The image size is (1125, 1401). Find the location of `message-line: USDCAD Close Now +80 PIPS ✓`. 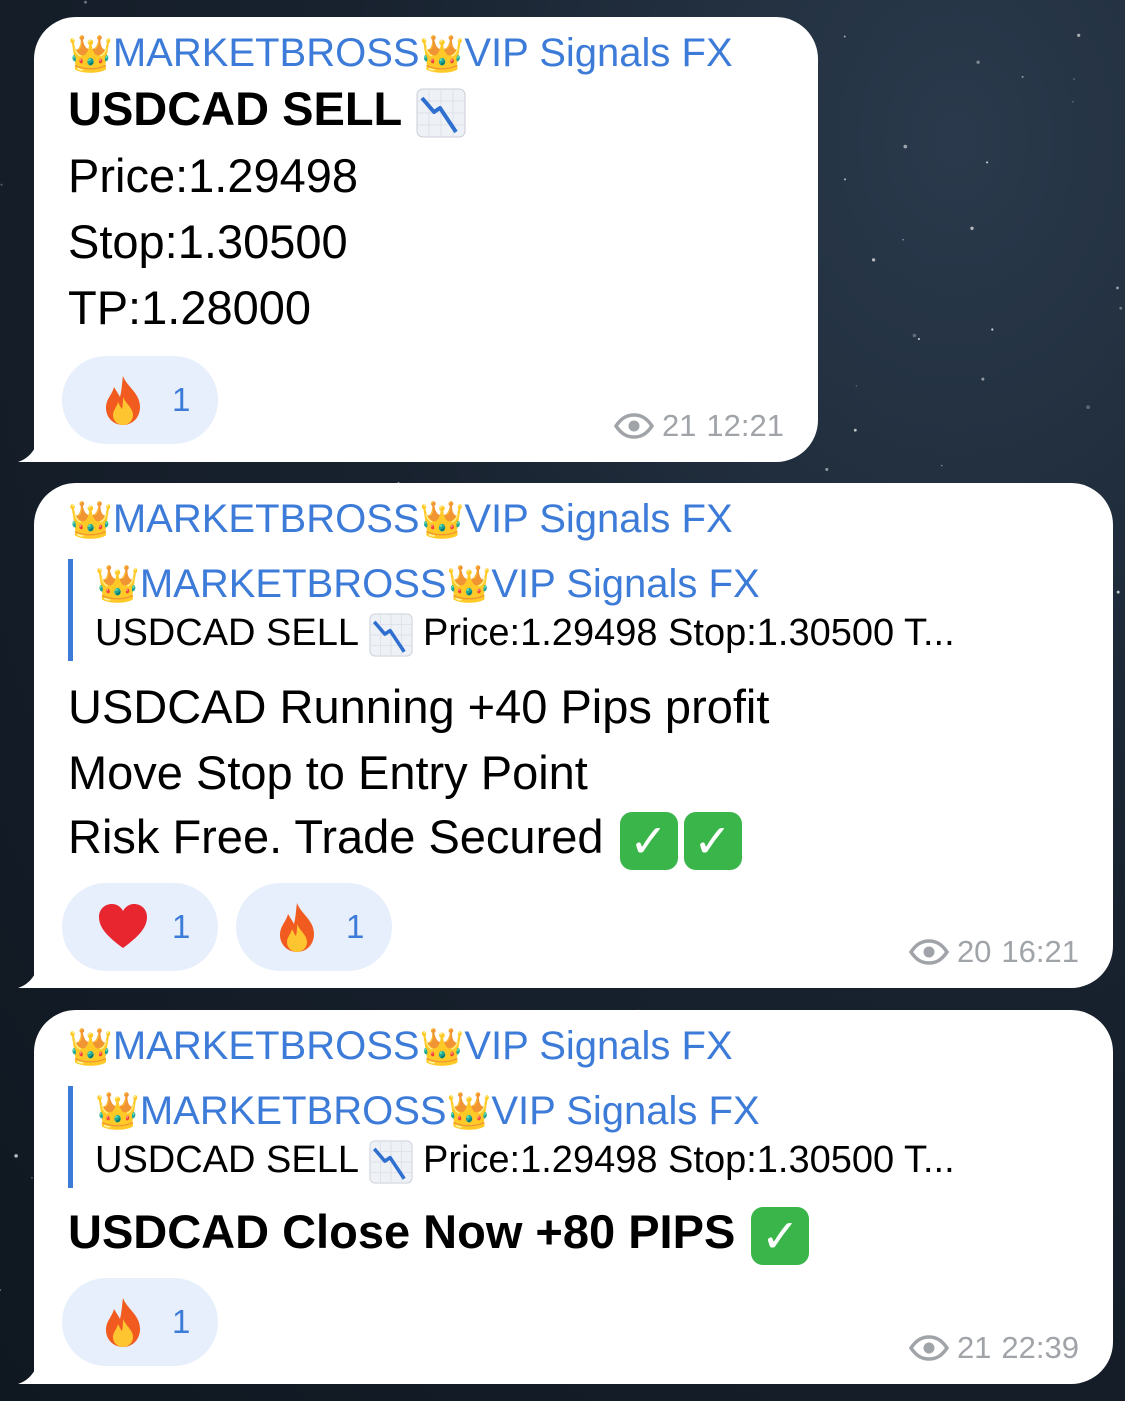

message-line: USDCAD Close Now +80 PIPS ✓ is located at coordinates (439, 1234).